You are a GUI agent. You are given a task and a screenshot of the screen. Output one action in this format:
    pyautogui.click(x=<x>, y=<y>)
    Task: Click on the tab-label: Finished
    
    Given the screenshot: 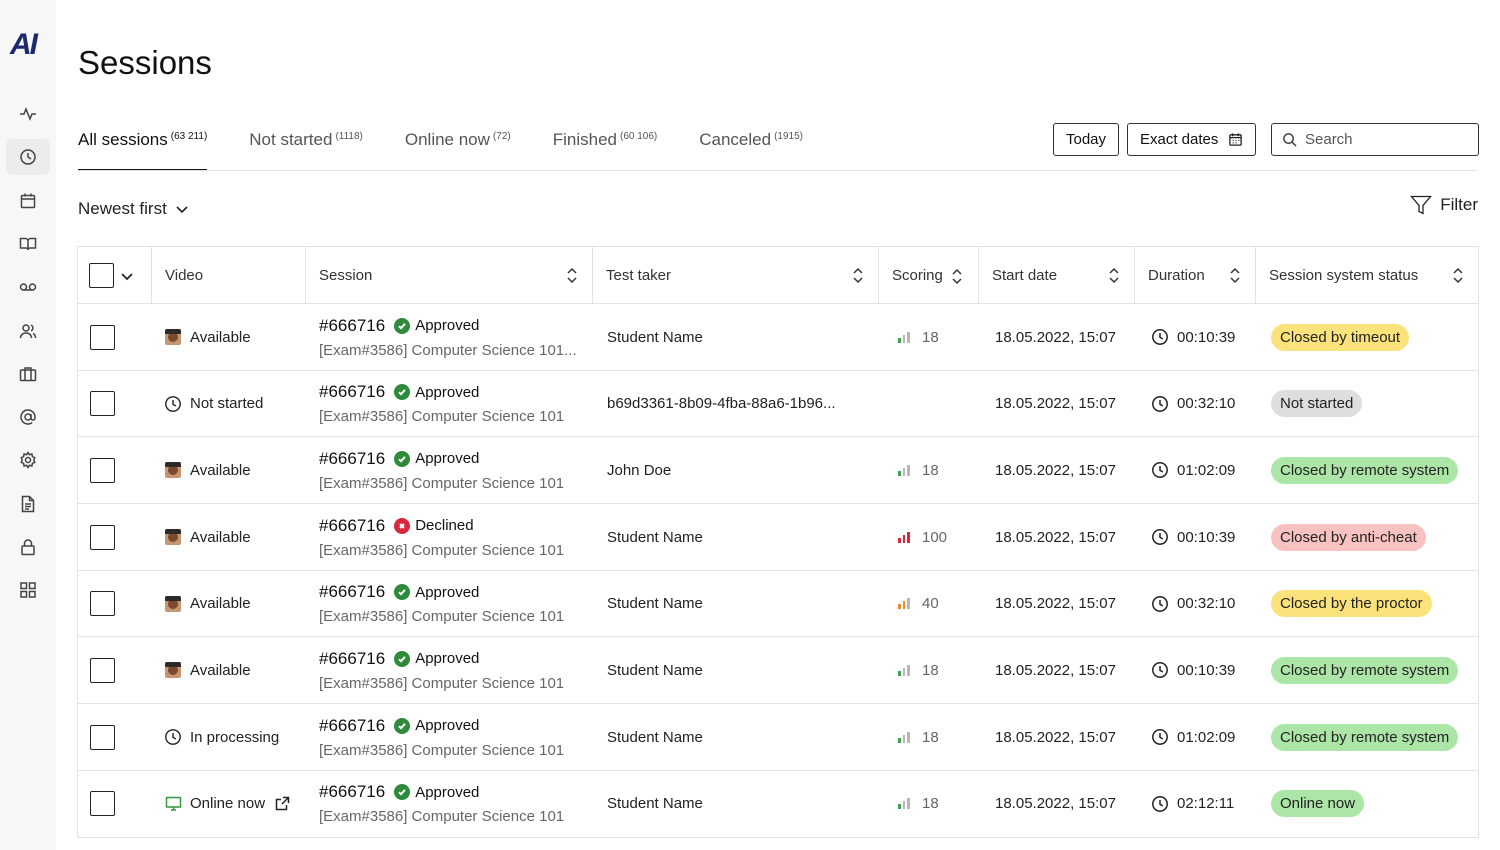 What is the action you would take?
    pyautogui.click(x=584, y=139)
    